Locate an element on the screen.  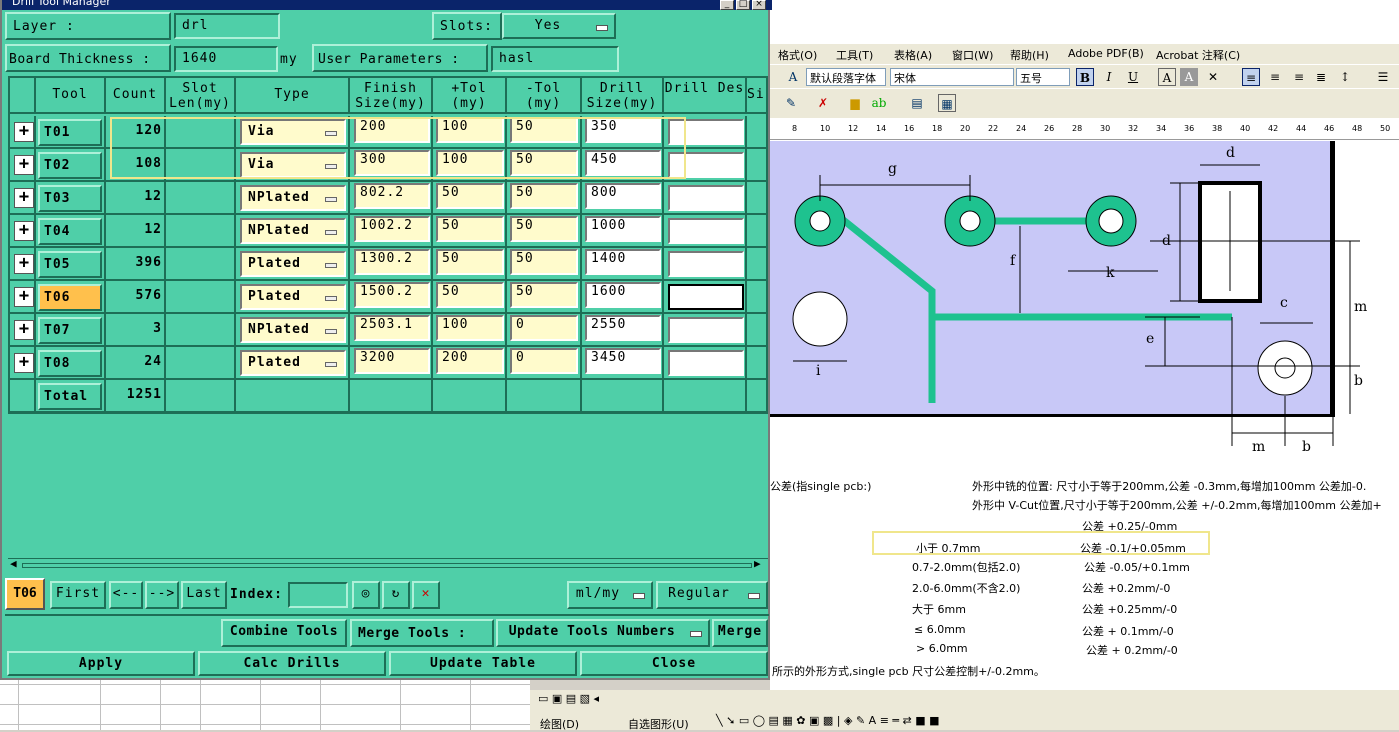
tool-button: T02 is located at coordinates (70, 165).